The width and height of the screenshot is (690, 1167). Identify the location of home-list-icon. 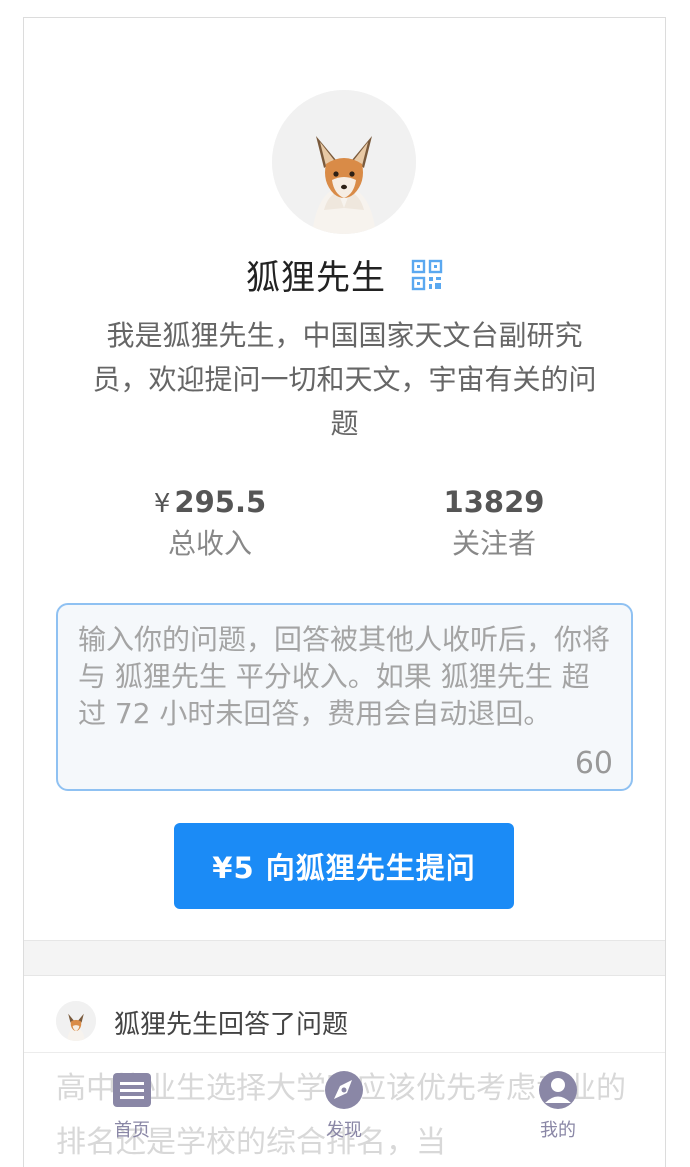
(132, 1090).